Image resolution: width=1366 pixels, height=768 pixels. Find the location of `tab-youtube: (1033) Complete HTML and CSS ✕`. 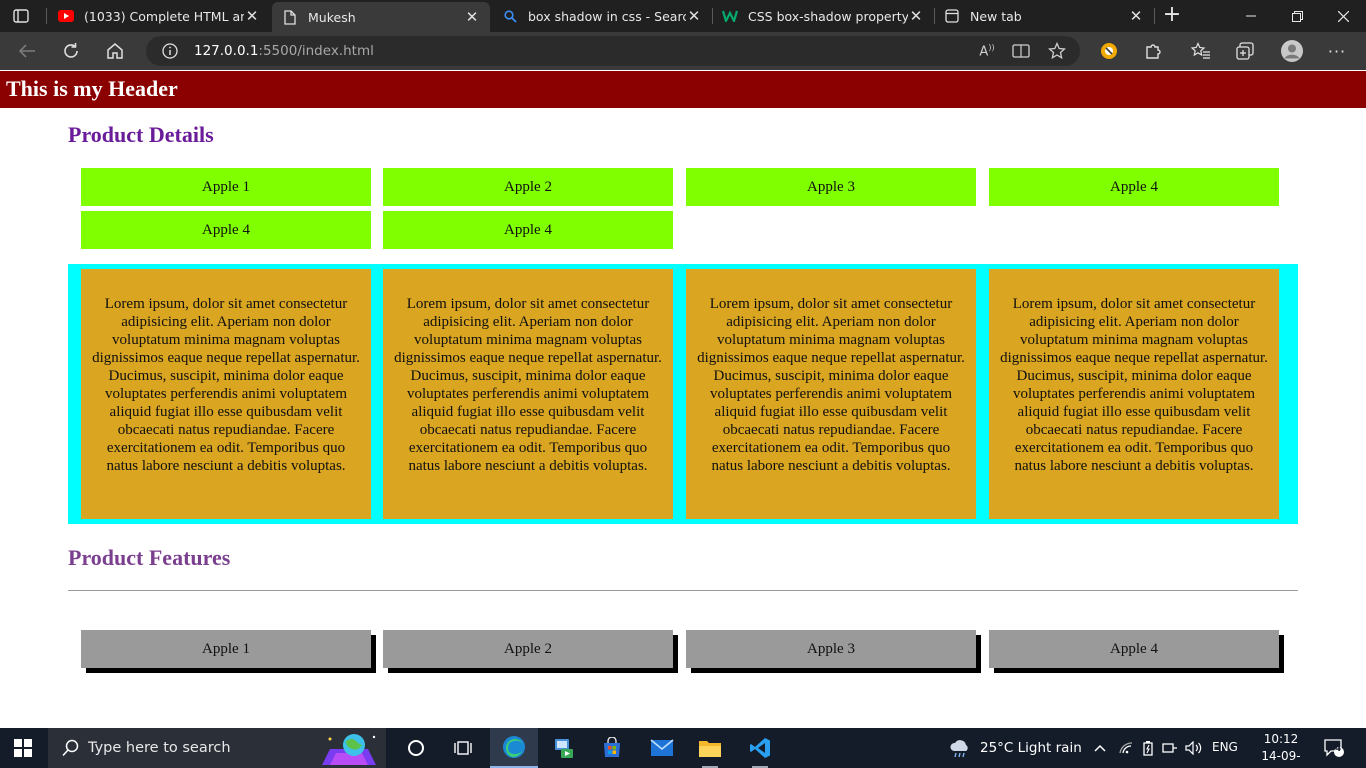

tab-youtube: (1033) Complete HTML and CSS ✕ is located at coordinates (159, 16).